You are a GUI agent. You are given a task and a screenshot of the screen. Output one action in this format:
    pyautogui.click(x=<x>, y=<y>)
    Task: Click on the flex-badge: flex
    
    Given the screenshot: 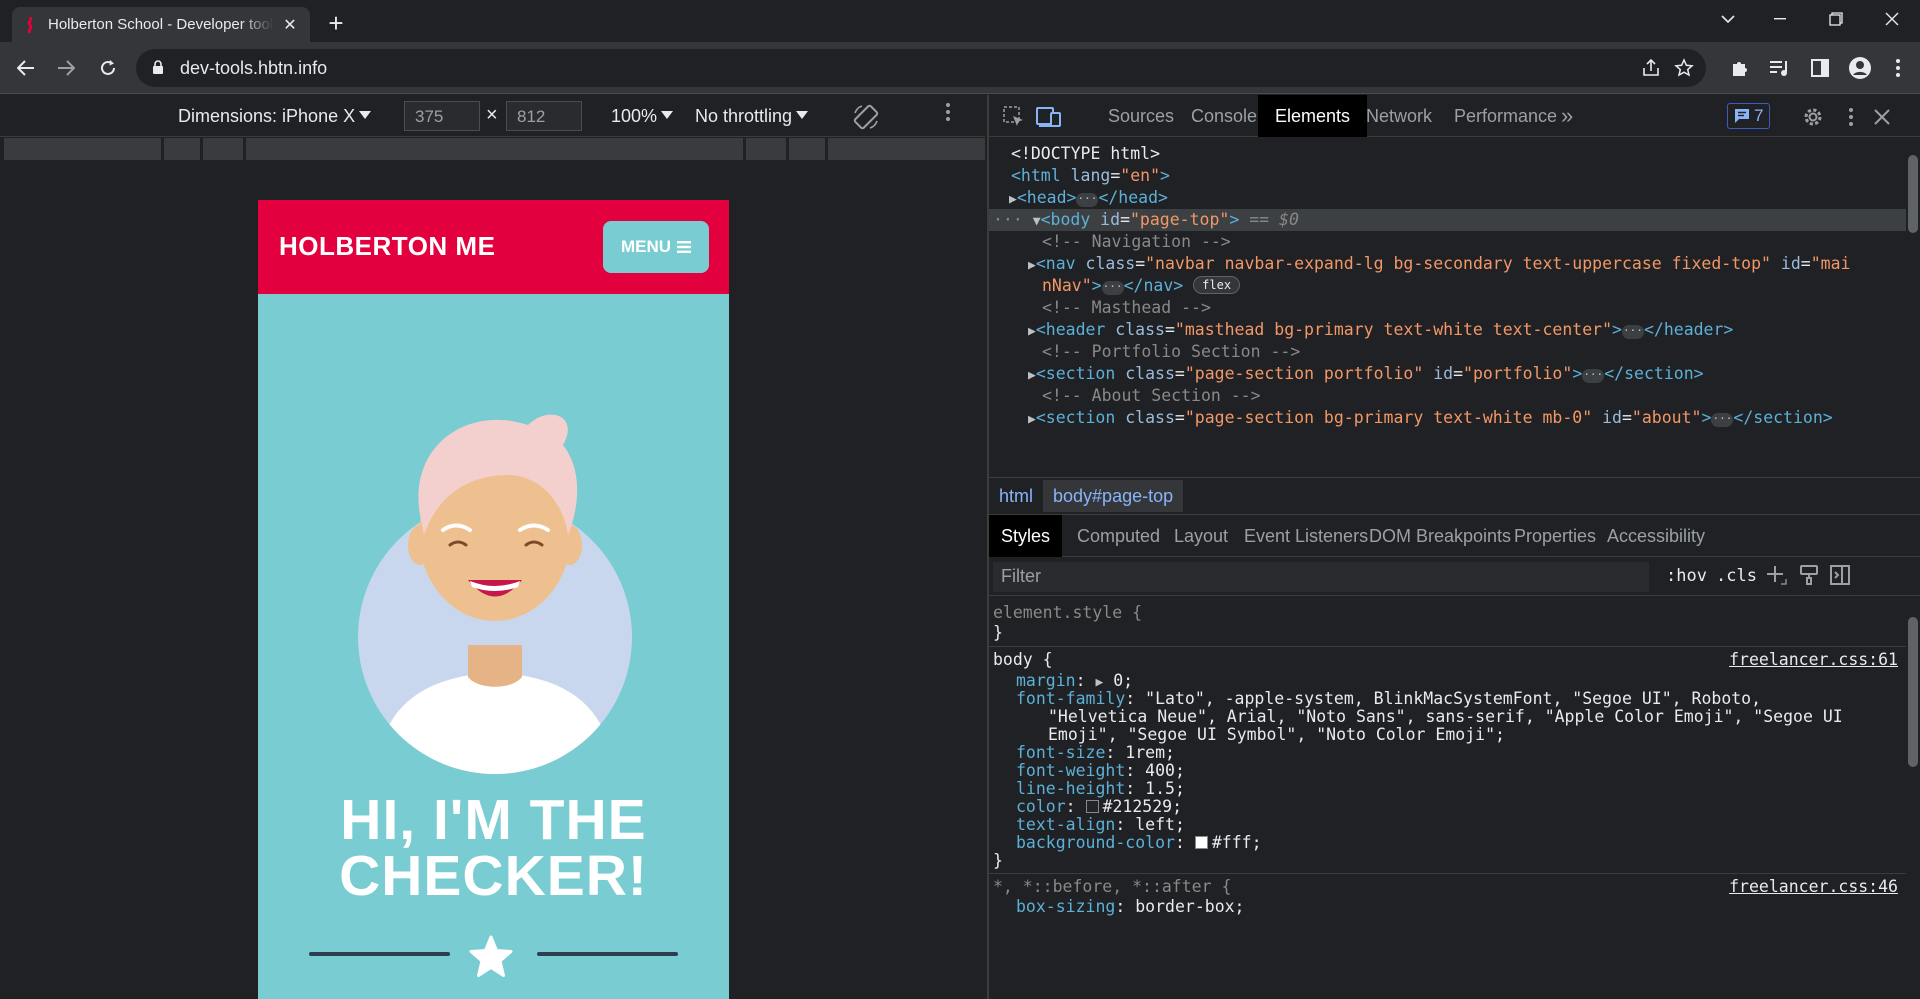 What is the action you would take?
    pyautogui.click(x=1217, y=285)
    